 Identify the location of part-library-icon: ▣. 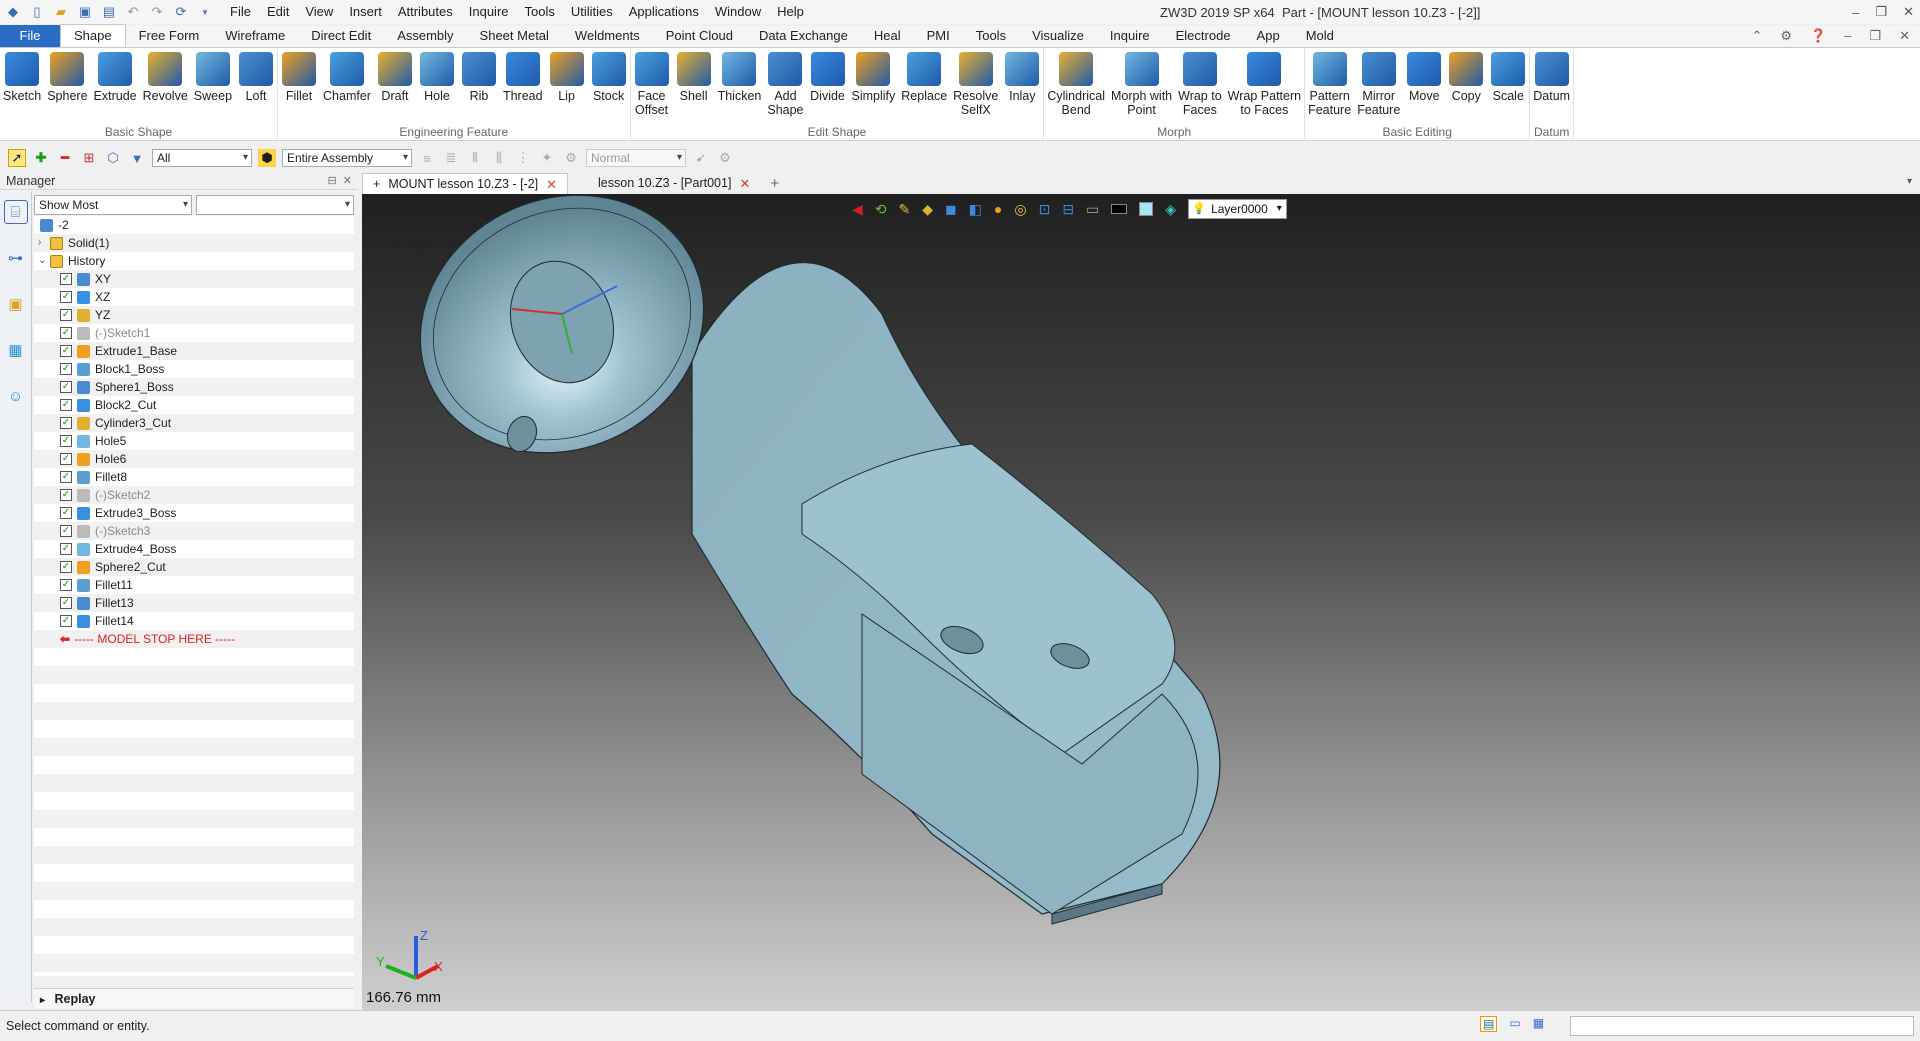
(16, 304).